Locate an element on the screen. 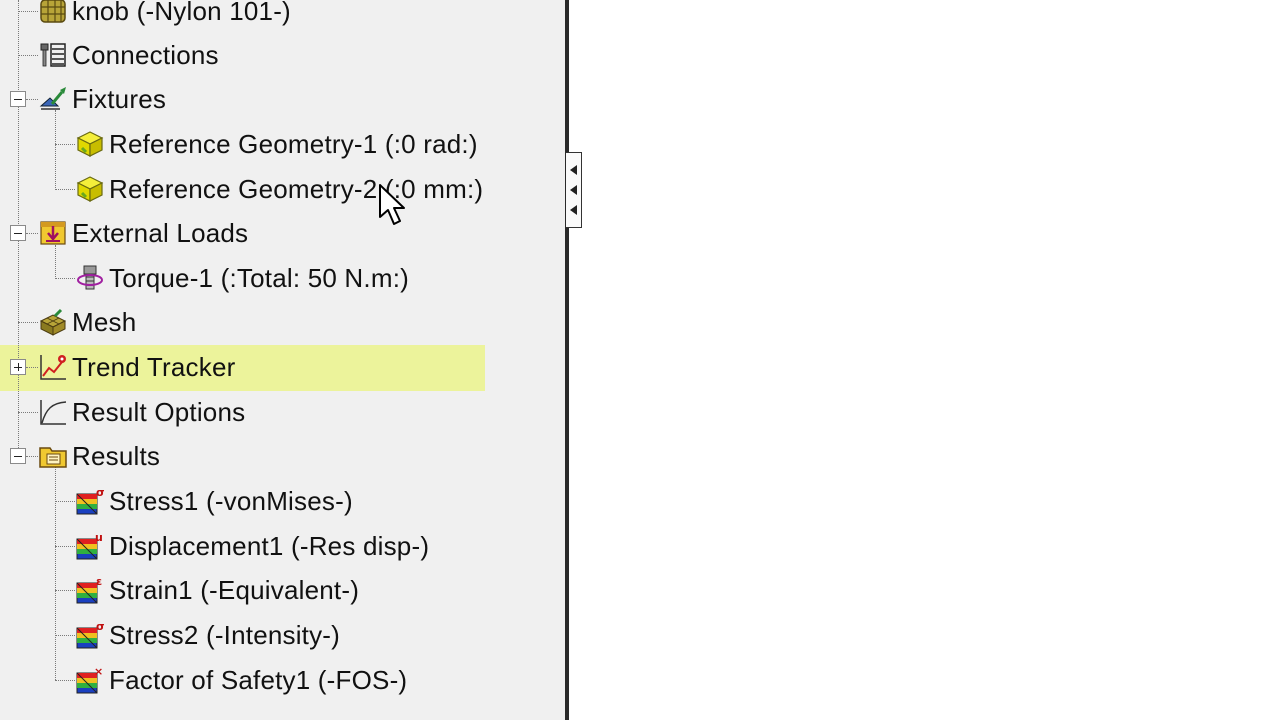  tree-item-external-loads: External Loads is located at coordinates (143, 233).